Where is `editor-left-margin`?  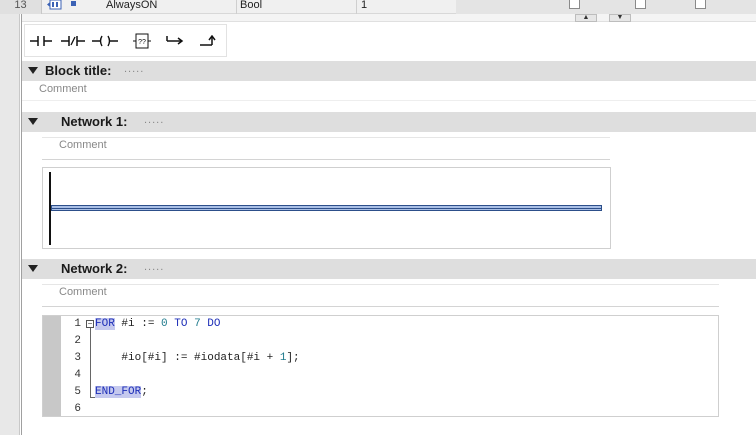
editor-left-margin is located at coordinates (10, 217).